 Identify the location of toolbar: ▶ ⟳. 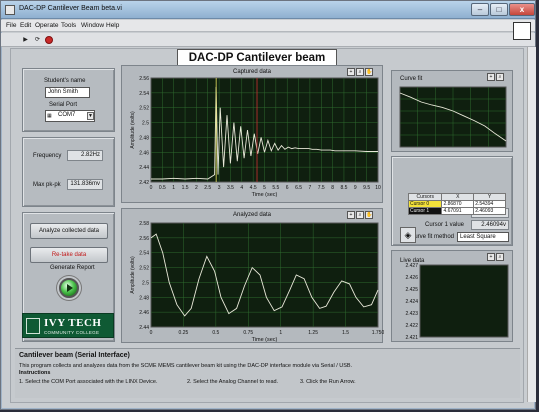
(268, 40).